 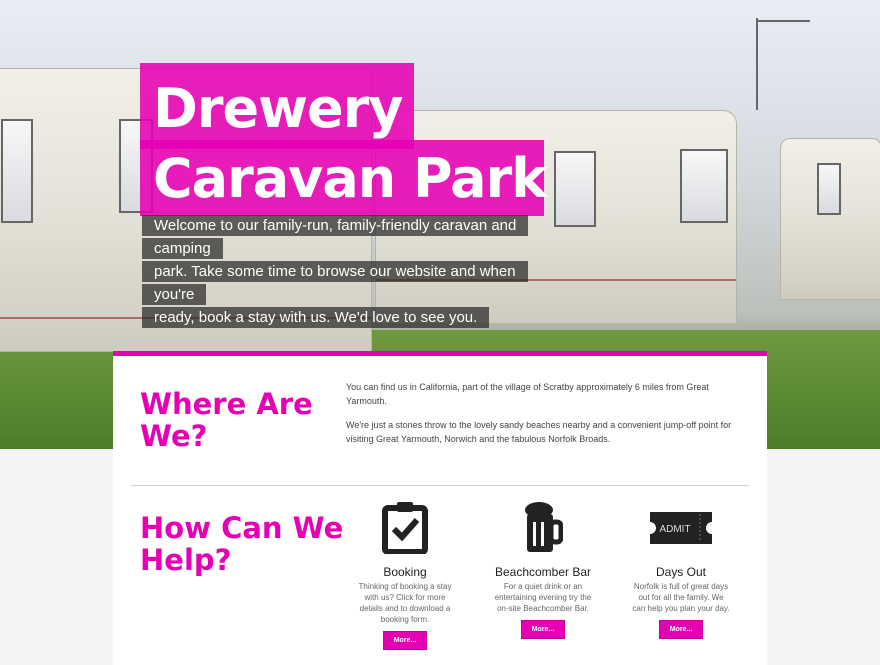 What do you see at coordinates (440, 485) in the screenshot?
I see `section-divider` at bounding box center [440, 485].